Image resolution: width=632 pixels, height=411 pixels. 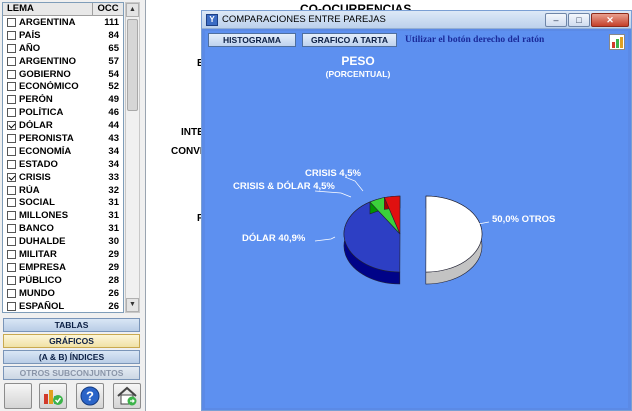 I want to click on minimize-button: –, so click(x=556, y=20).